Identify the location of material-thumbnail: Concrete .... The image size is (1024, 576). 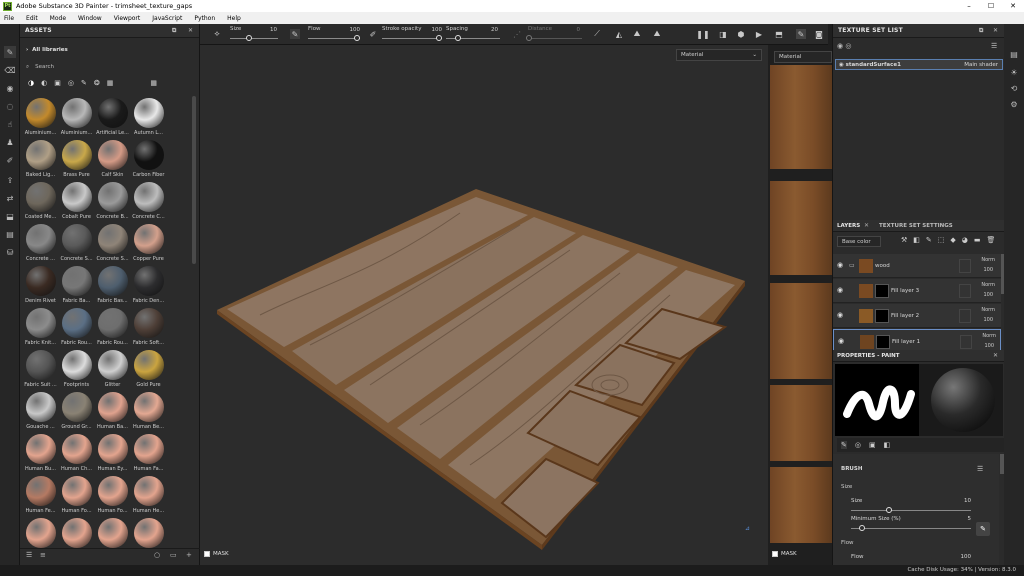
(40, 243).